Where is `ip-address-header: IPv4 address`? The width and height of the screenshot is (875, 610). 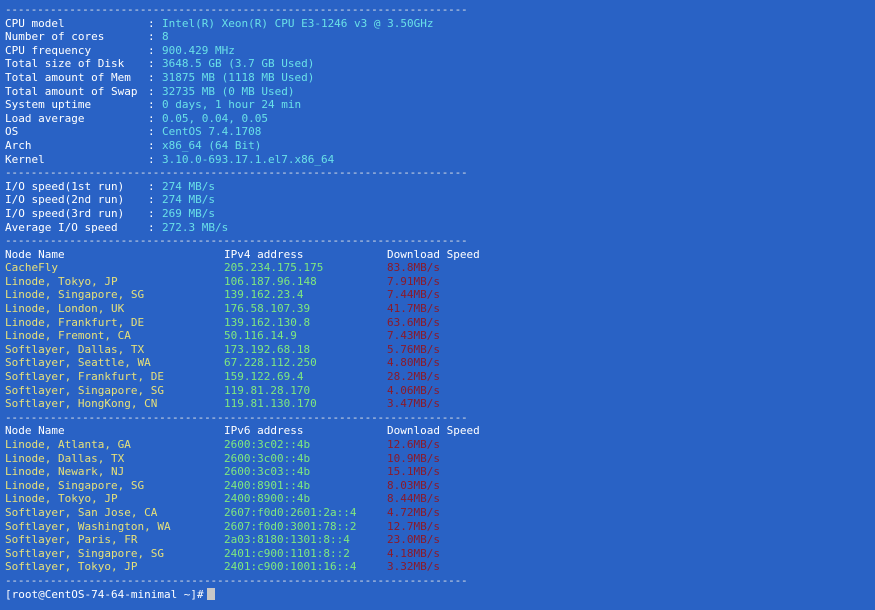 ip-address-header: IPv4 address is located at coordinates (264, 254).